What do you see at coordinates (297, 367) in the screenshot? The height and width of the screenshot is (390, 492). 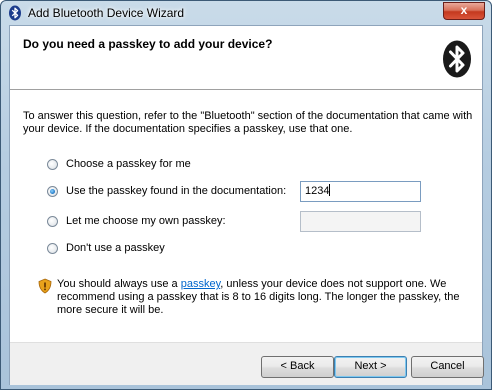 I see `back-button: < Back` at bounding box center [297, 367].